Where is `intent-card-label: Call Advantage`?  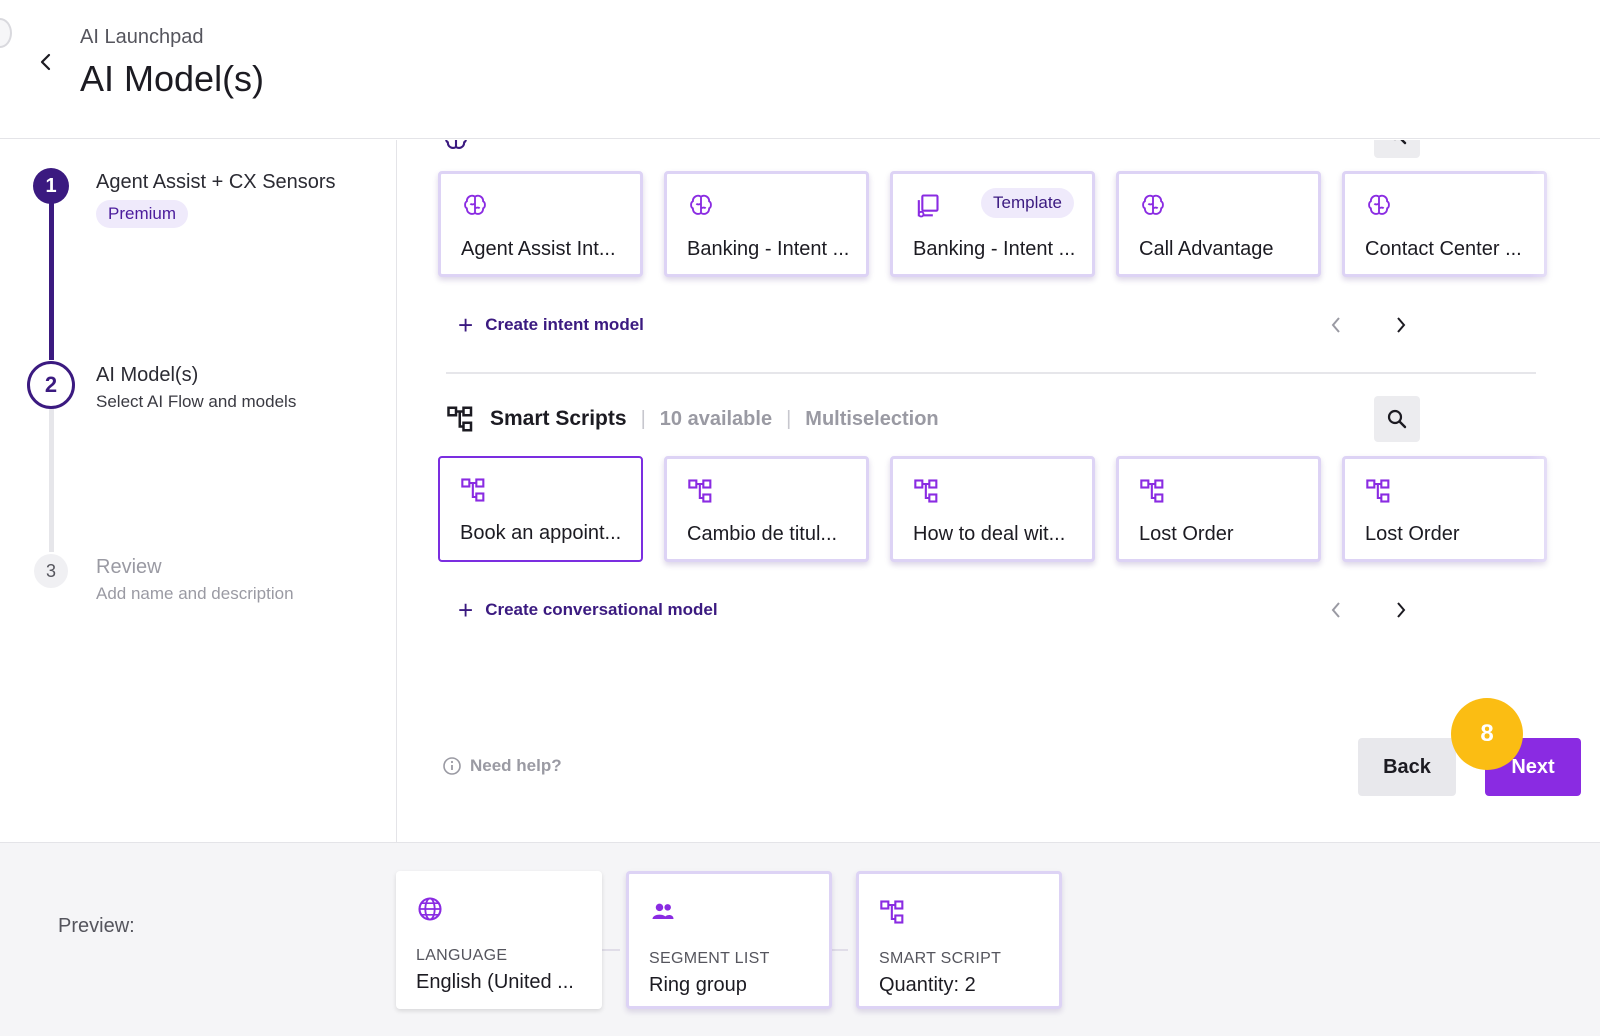
intent-card-label: Call Advantage is located at coordinates (1206, 249).